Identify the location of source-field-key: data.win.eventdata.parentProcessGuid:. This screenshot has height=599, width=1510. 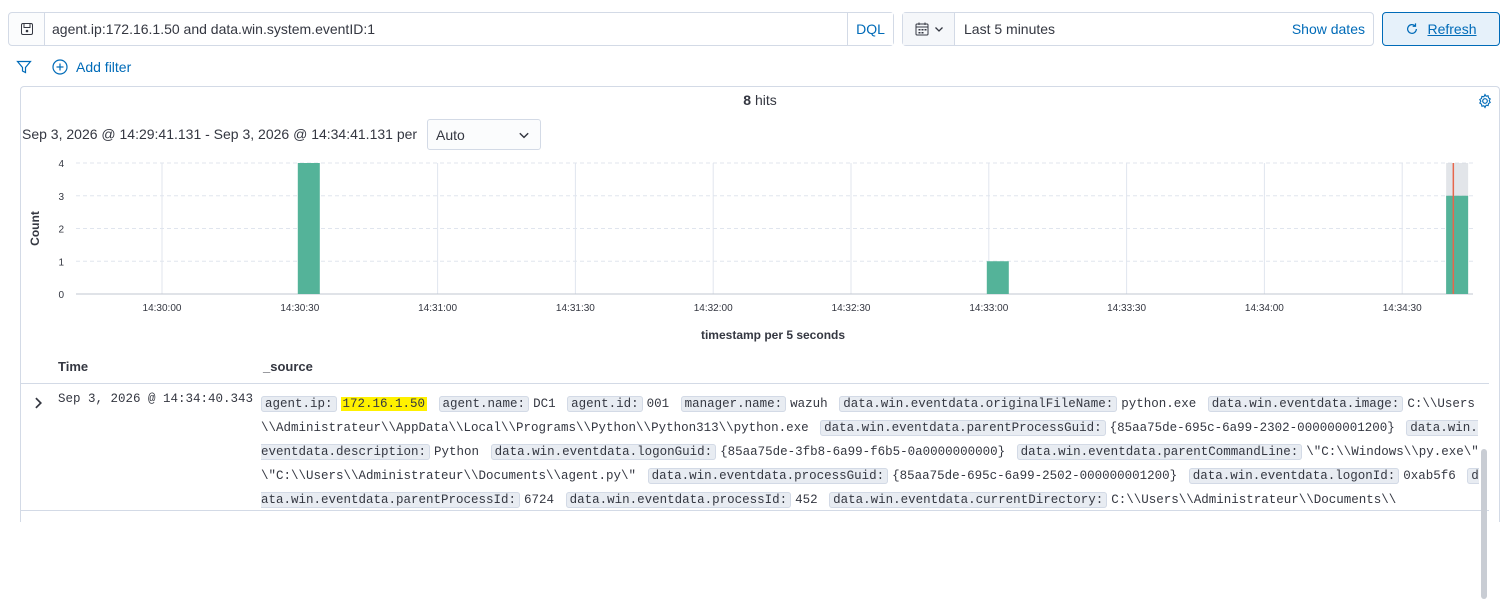
(963, 428).